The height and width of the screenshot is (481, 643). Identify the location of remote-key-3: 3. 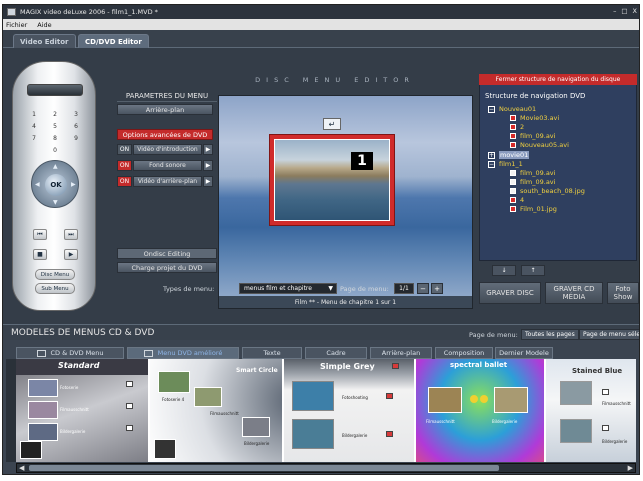
(76, 114).